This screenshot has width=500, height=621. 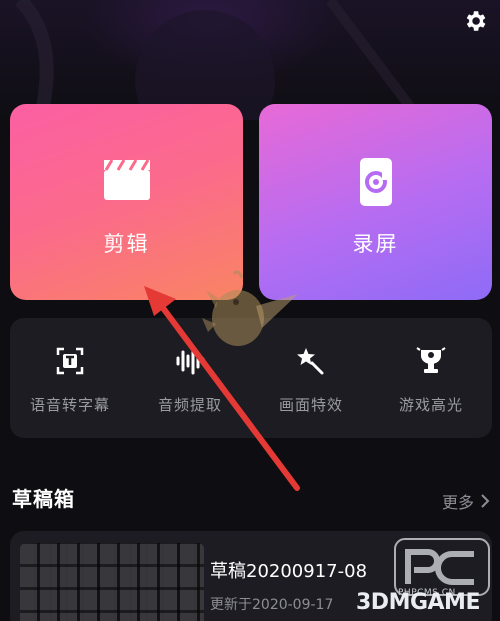 What do you see at coordinates (485, 501) in the screenshot?
I see `chevron-right-icon` at bounding box center [485, 501].